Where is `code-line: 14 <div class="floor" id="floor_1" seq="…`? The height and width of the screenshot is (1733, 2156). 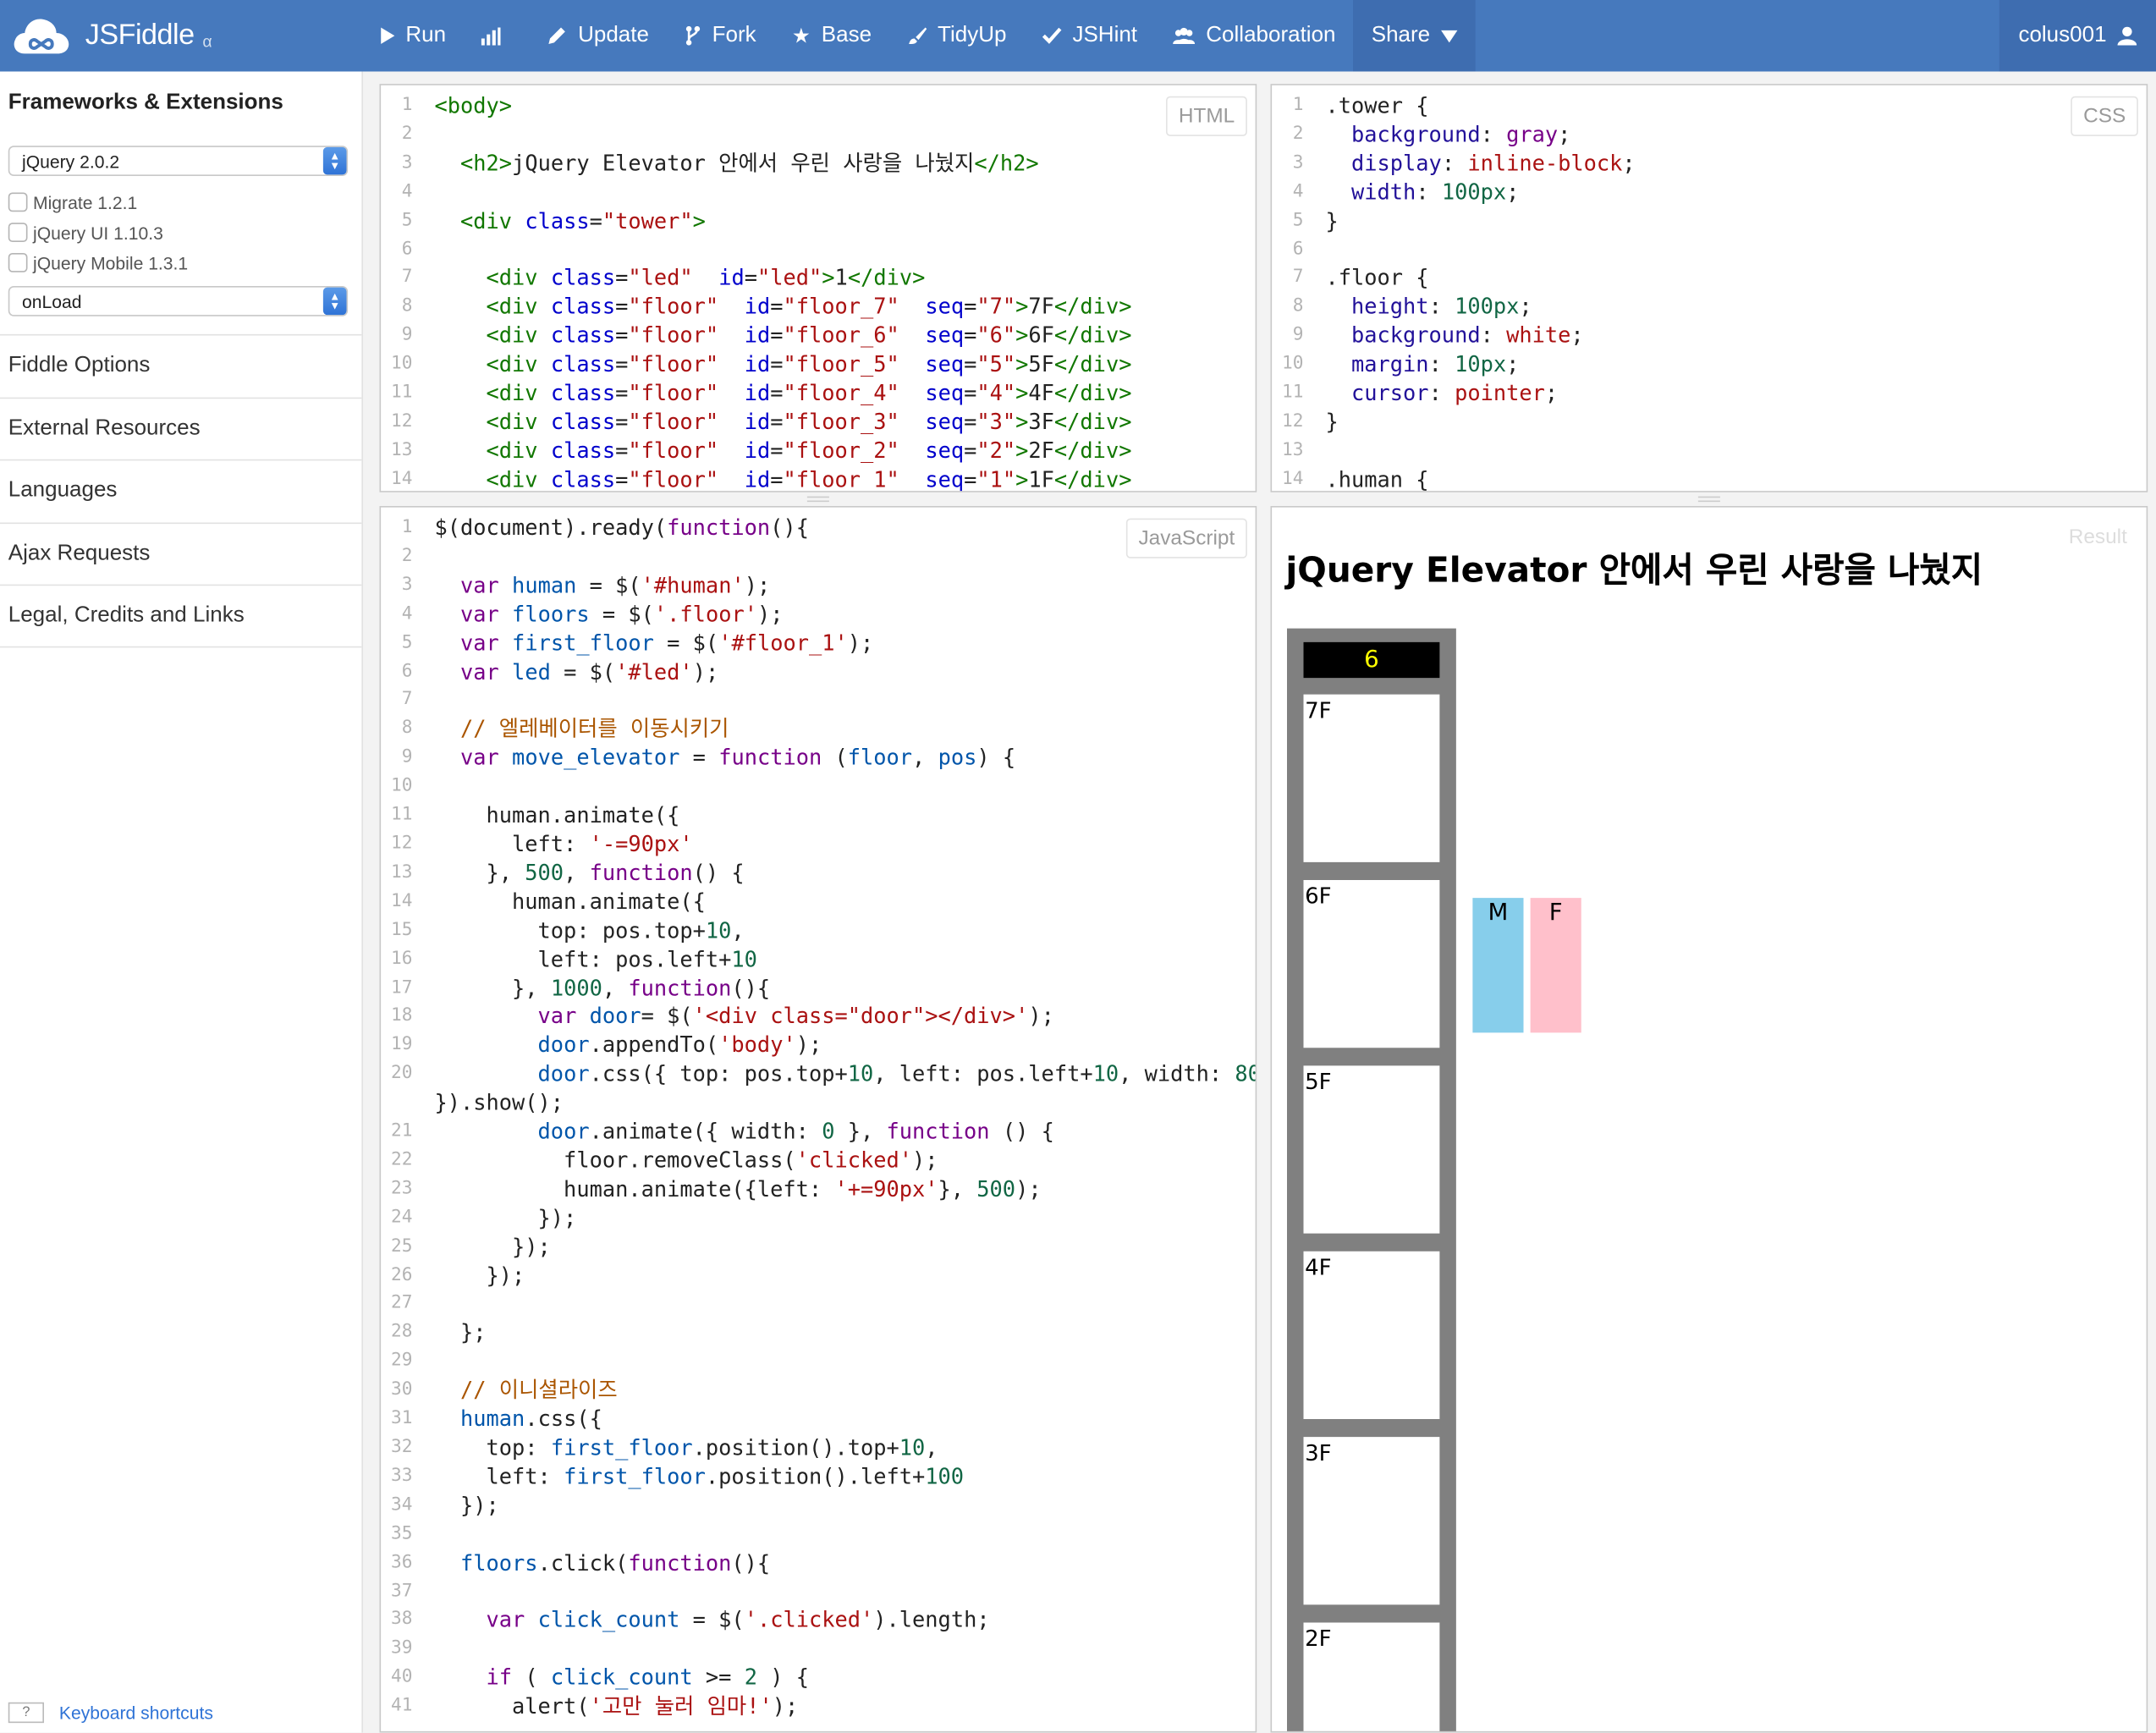
code-line: 14 <div class="floor" id="floor_1" seq="… is located at coordinates (756, 478).